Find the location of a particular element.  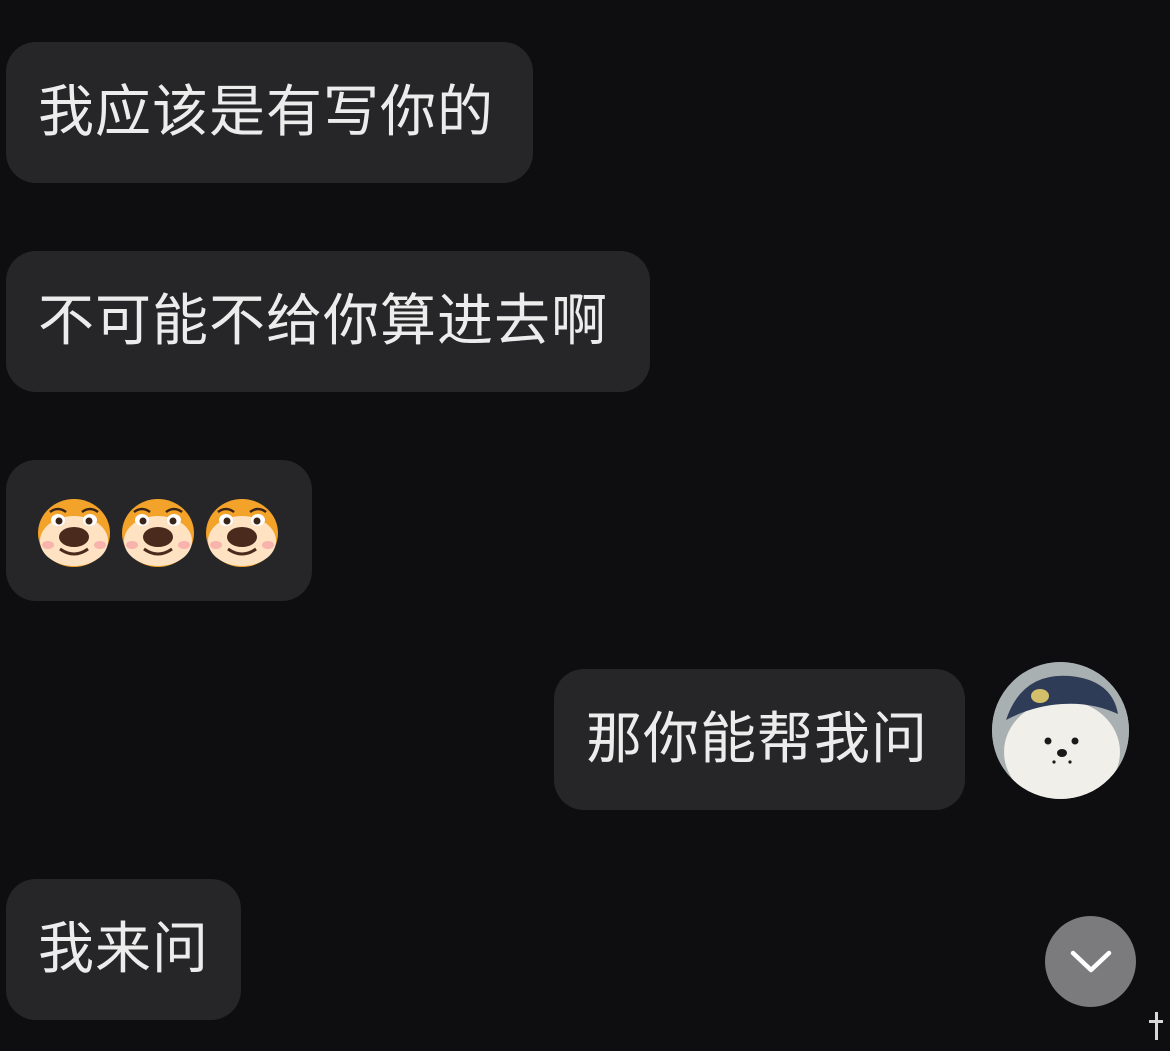

avatar is located at coordinates (1060, 730).